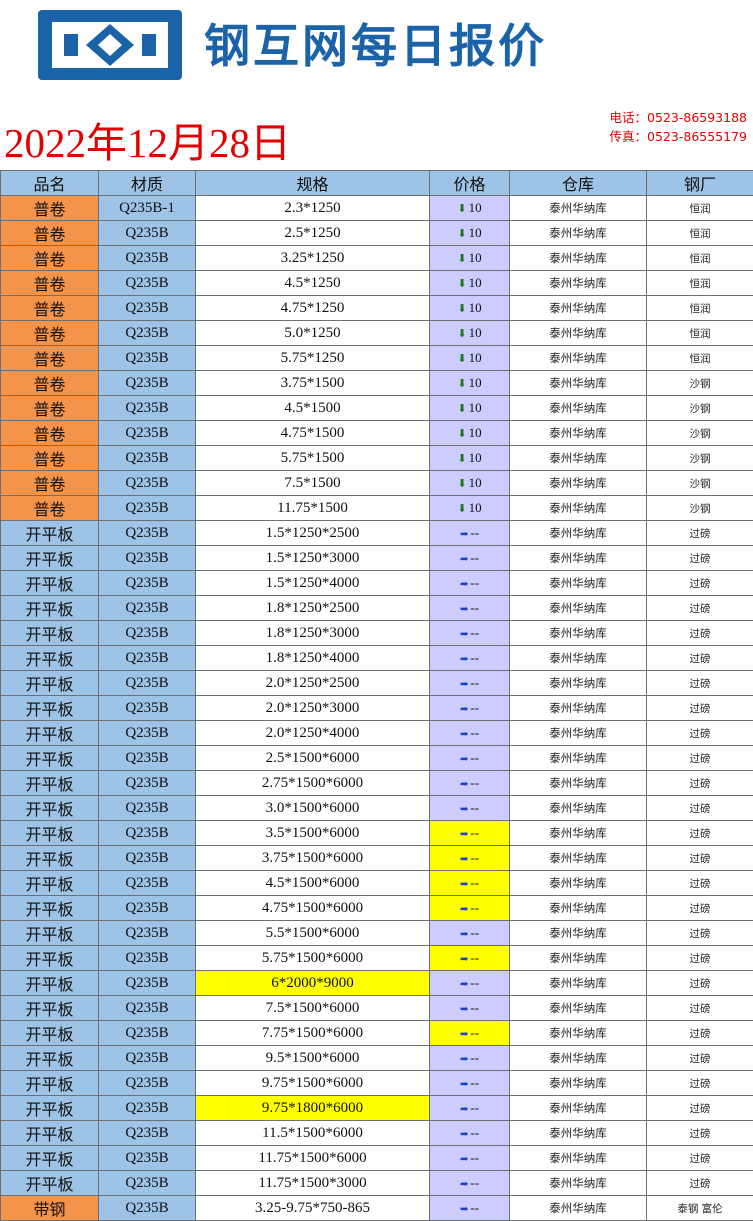 This screenshot has width=753, height=1221. I want to click on phone-number: 电话：0523-86593188, so click(678, 117).